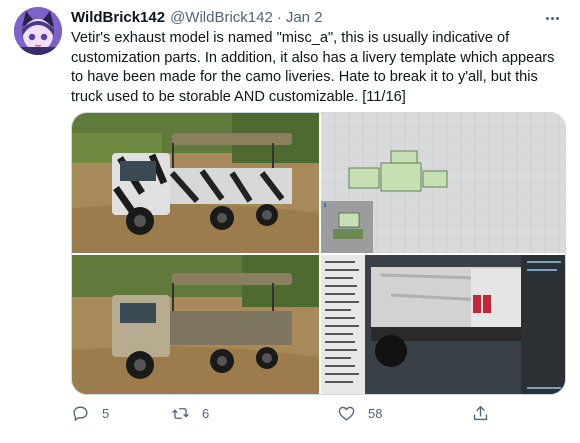 The width and height of the screenshot is (580, 443). Describe the element at coordinates (38, 31) in the screenshot. I see `avatar` at that location.